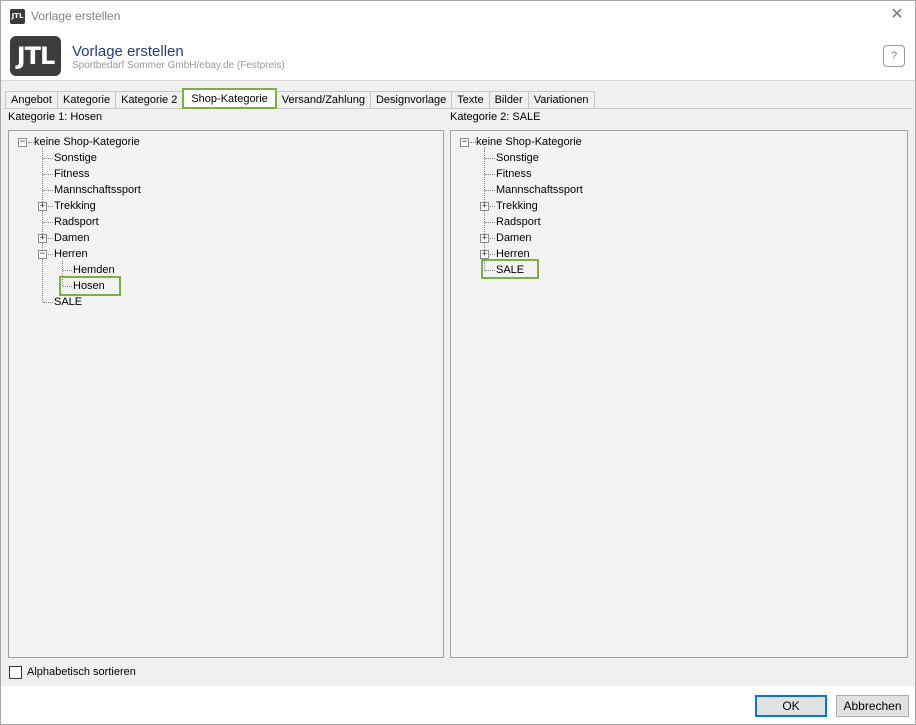 The height and width of the screenshot is (725, 916). Describe the element at coordinates (561, 100) in the screenshot. I see `tab-variationen: Variationen` at that location.